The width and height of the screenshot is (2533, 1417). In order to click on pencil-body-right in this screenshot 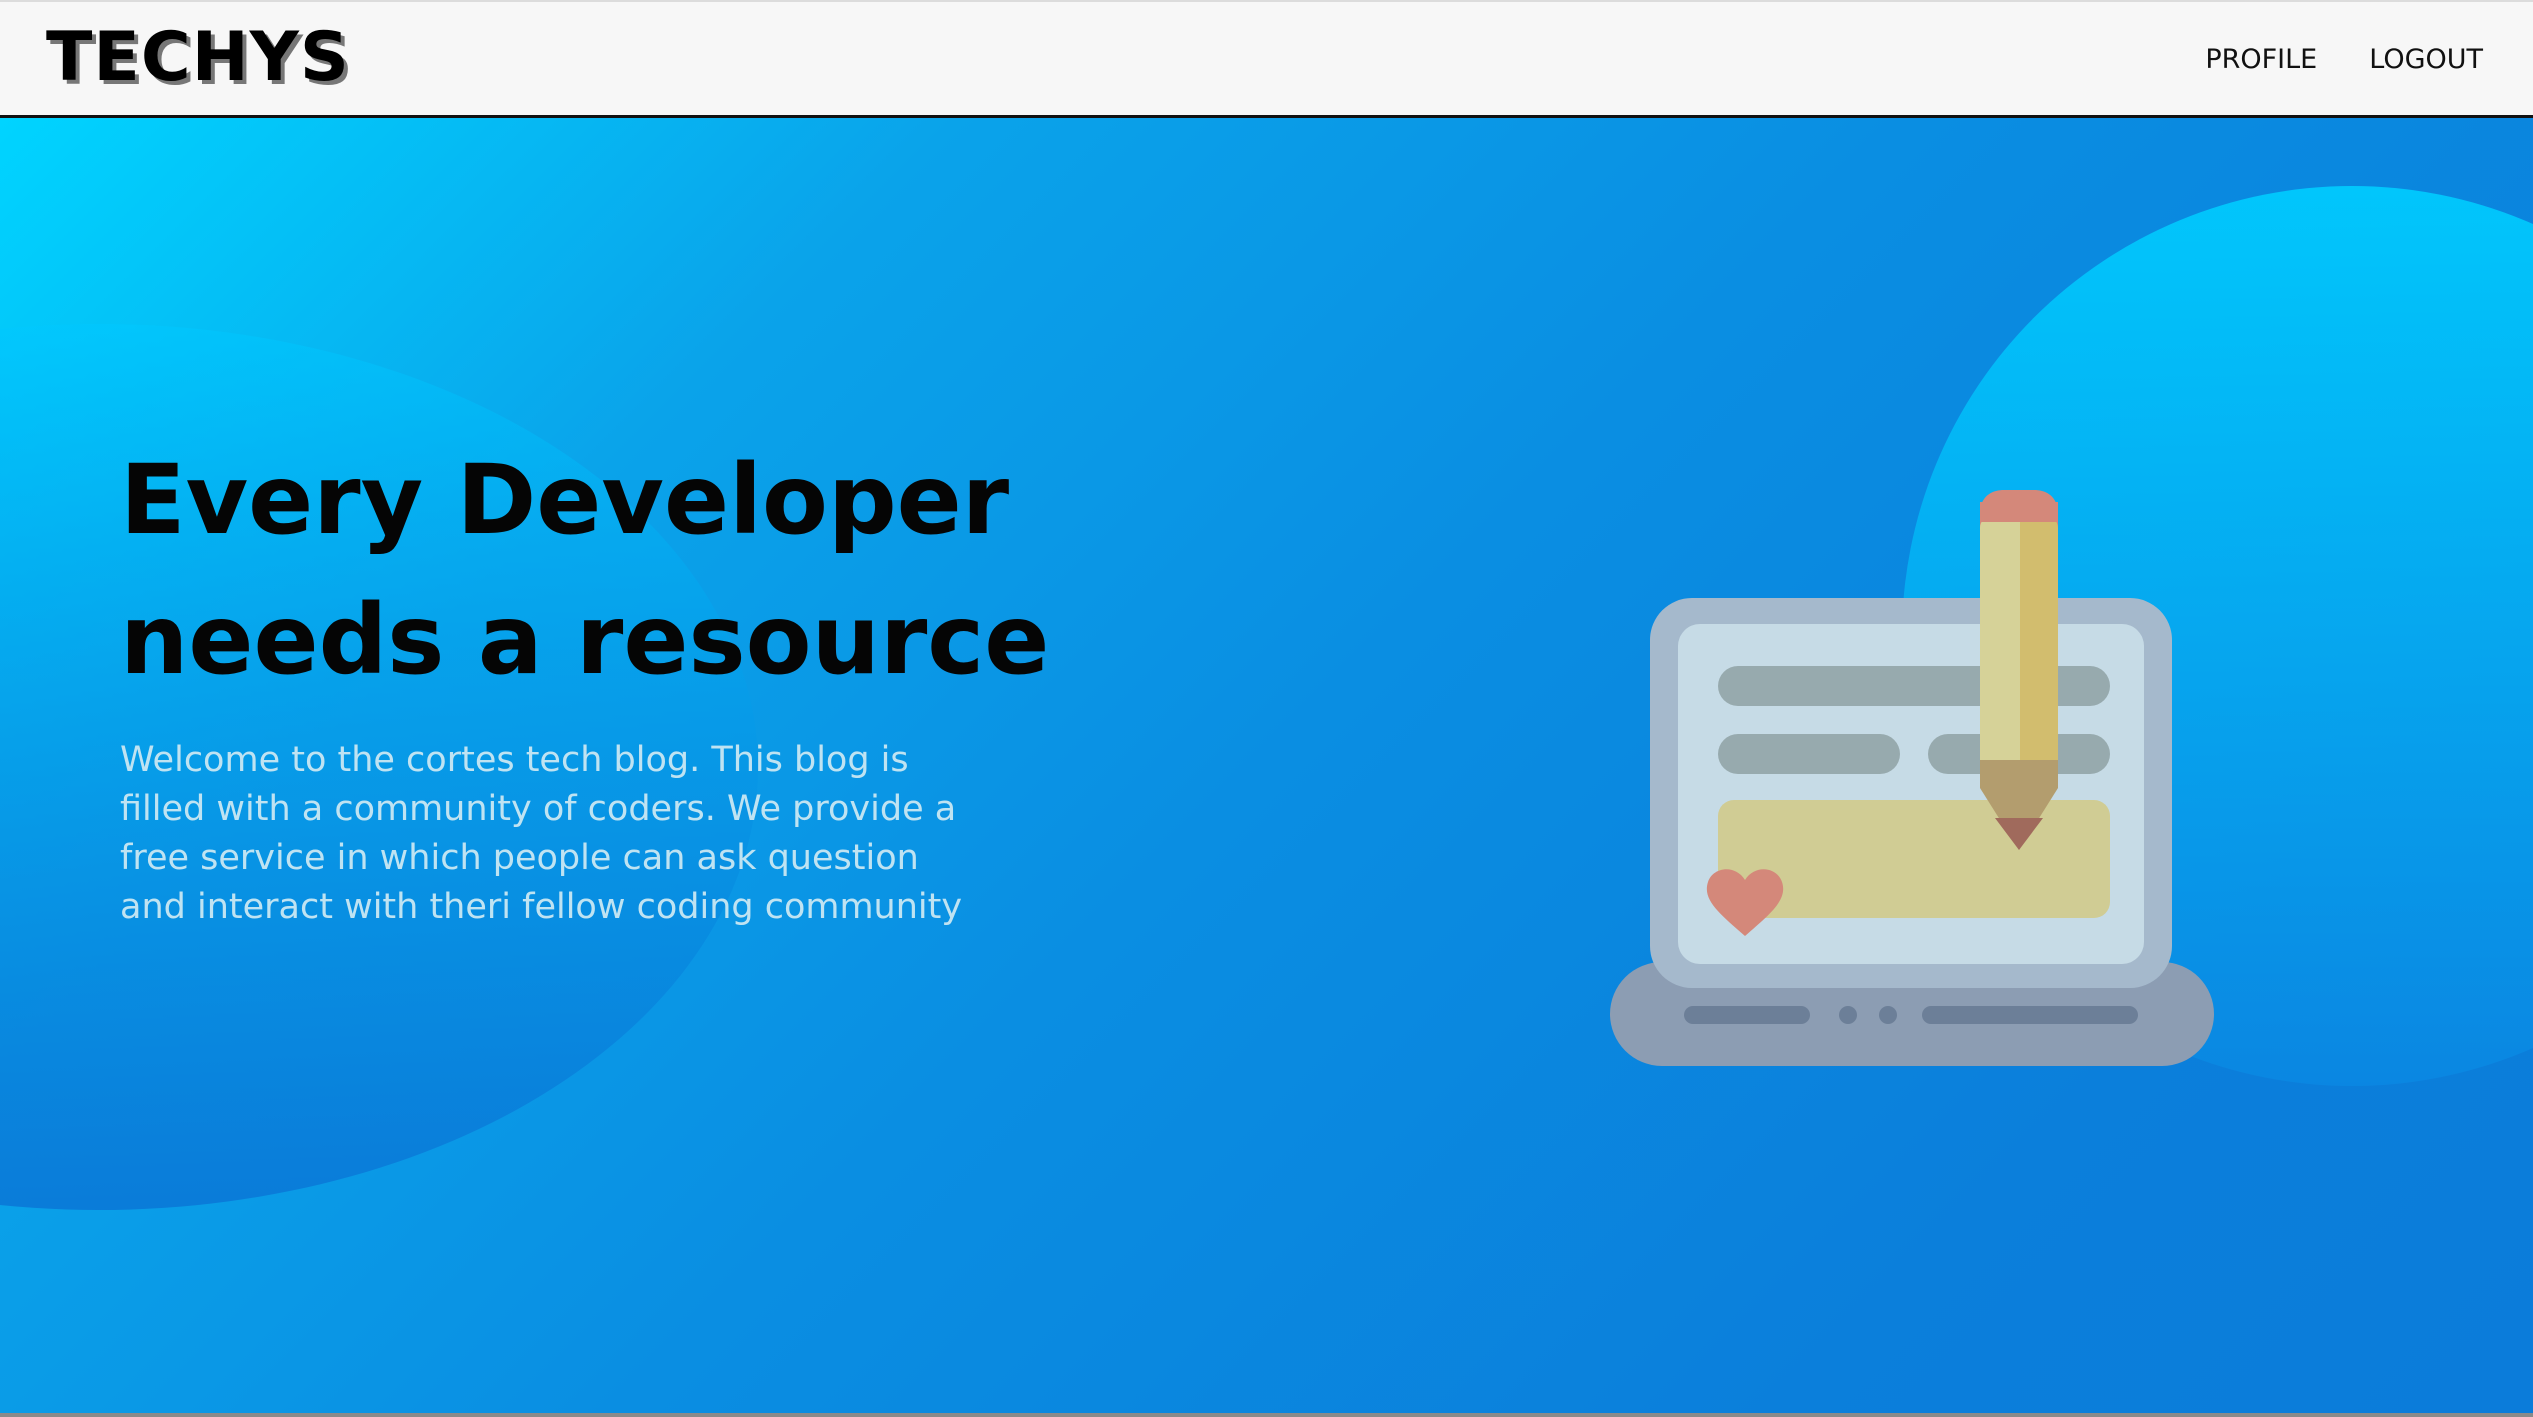, I will do `click(2039, 636)`.